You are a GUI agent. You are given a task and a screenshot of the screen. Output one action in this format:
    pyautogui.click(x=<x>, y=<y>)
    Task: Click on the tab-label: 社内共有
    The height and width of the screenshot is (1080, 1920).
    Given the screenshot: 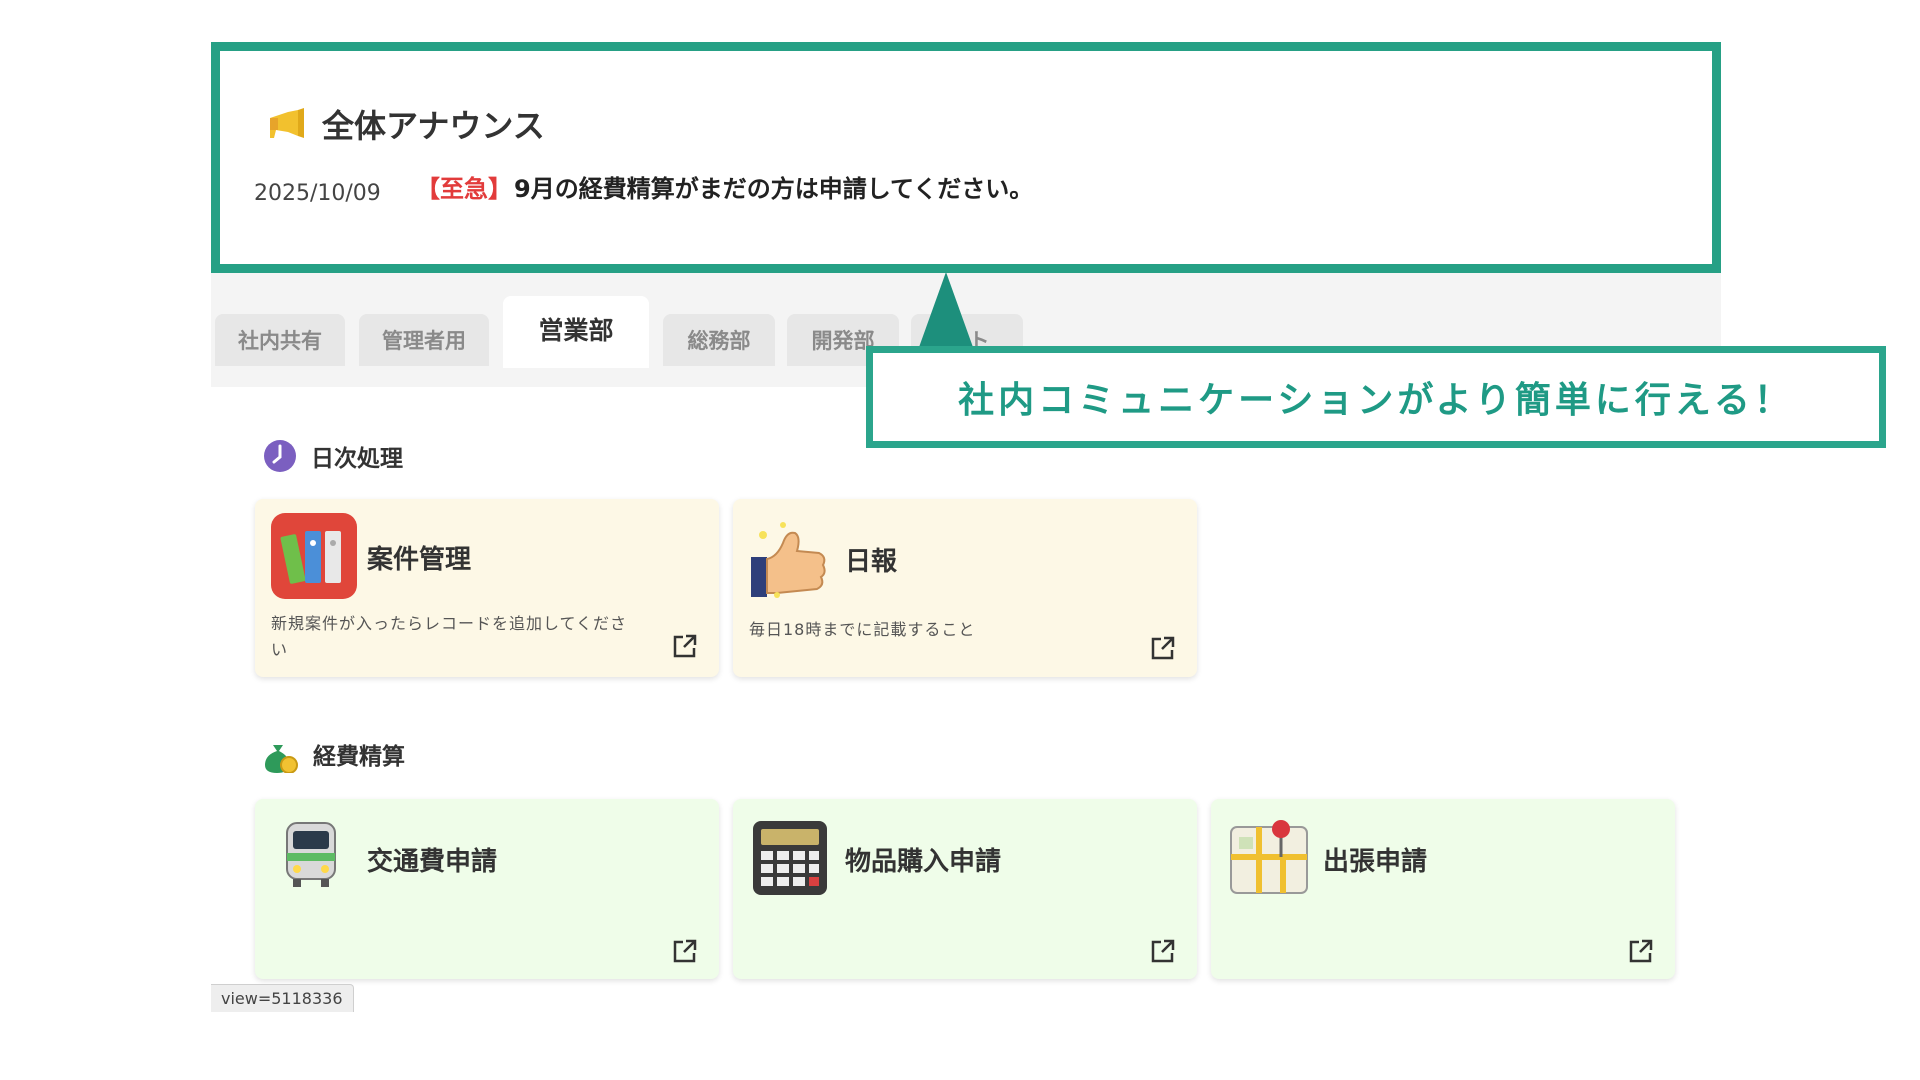 What is the action you would take?
    pyautogui.click(x=280, y=341)
    